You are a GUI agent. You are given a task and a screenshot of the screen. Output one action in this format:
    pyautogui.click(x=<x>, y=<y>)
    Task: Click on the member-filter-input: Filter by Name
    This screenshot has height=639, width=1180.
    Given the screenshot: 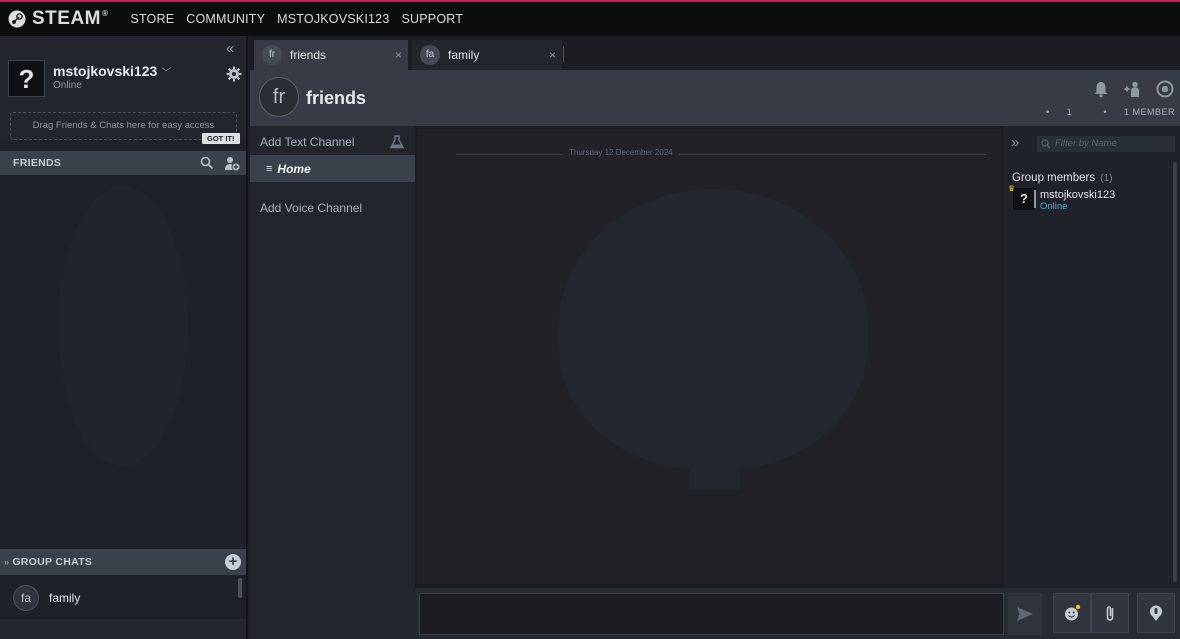 What is the action you would take?
    pyautogui.click(x=1106, y=144)
    